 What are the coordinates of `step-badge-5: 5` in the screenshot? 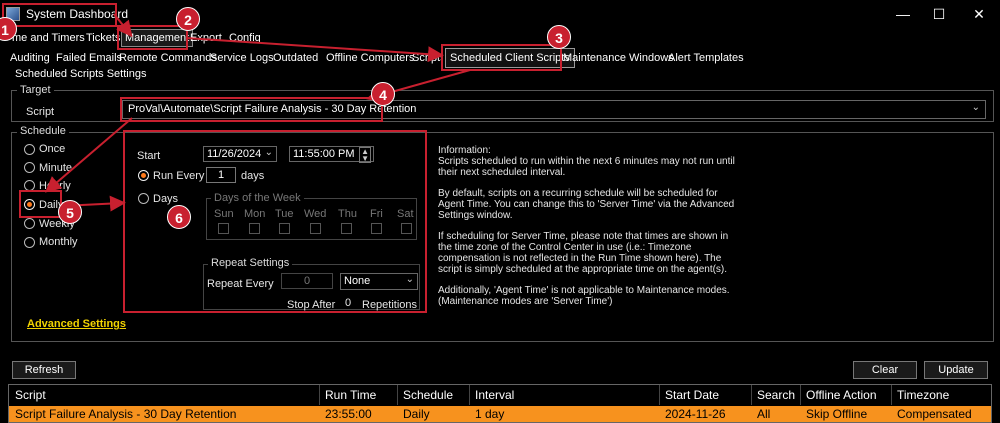 It's located at (70, 212).